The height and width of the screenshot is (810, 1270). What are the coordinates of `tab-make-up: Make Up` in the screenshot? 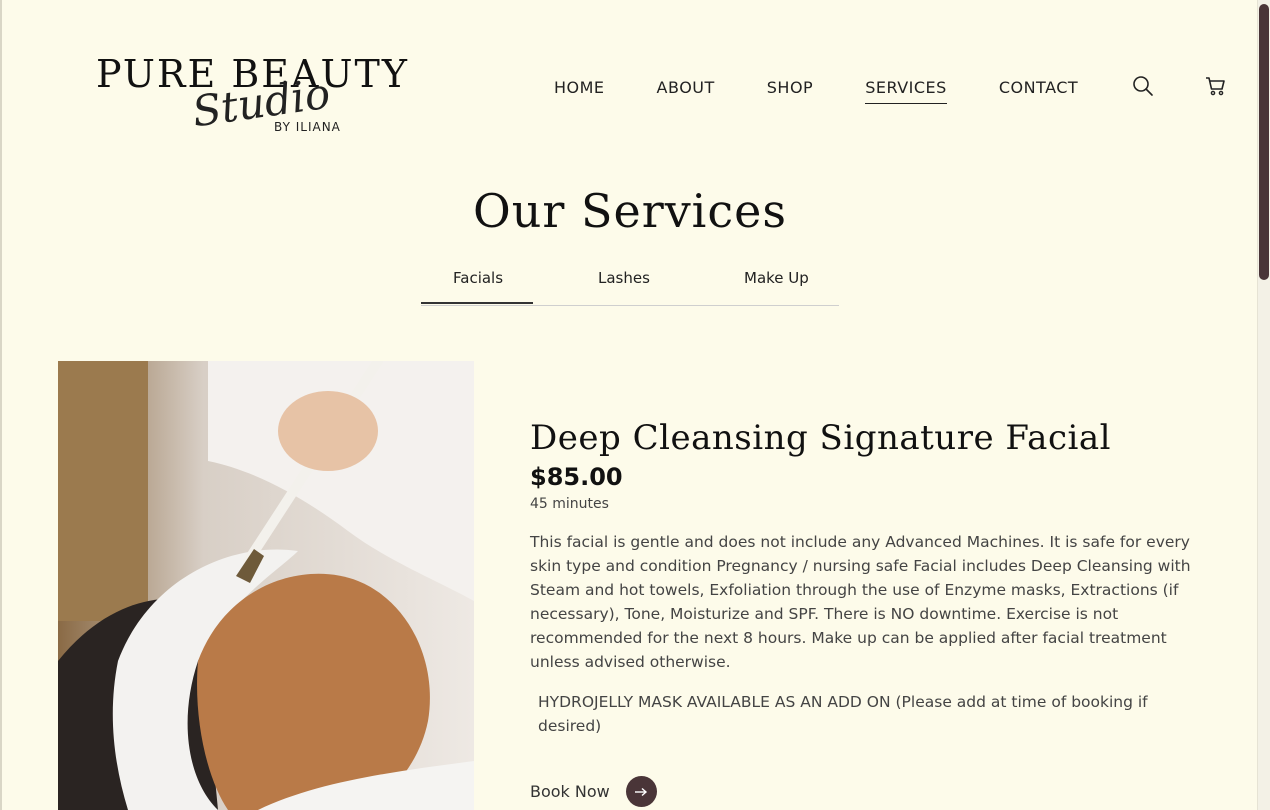 It's located at (776, 278).